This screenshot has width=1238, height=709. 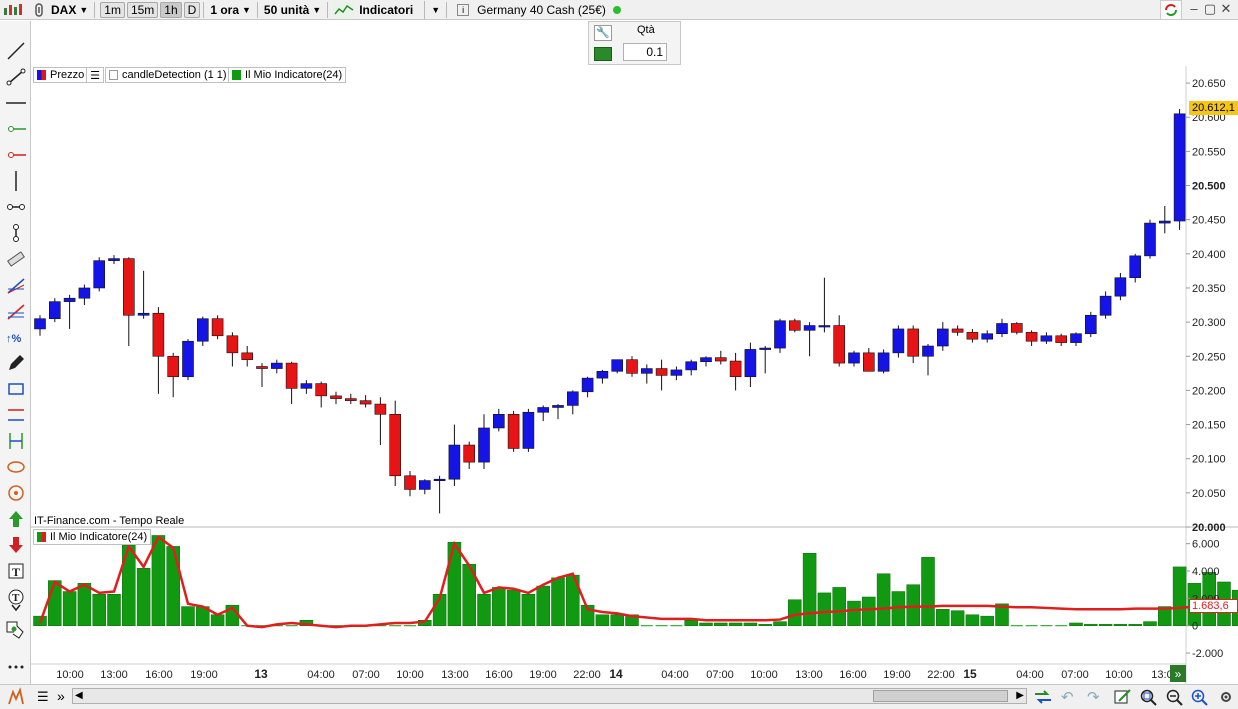 What do you see at coordinates (16, 51) in the screenshot?
I see `line-tool-icon` at bounding box center [16, 51].